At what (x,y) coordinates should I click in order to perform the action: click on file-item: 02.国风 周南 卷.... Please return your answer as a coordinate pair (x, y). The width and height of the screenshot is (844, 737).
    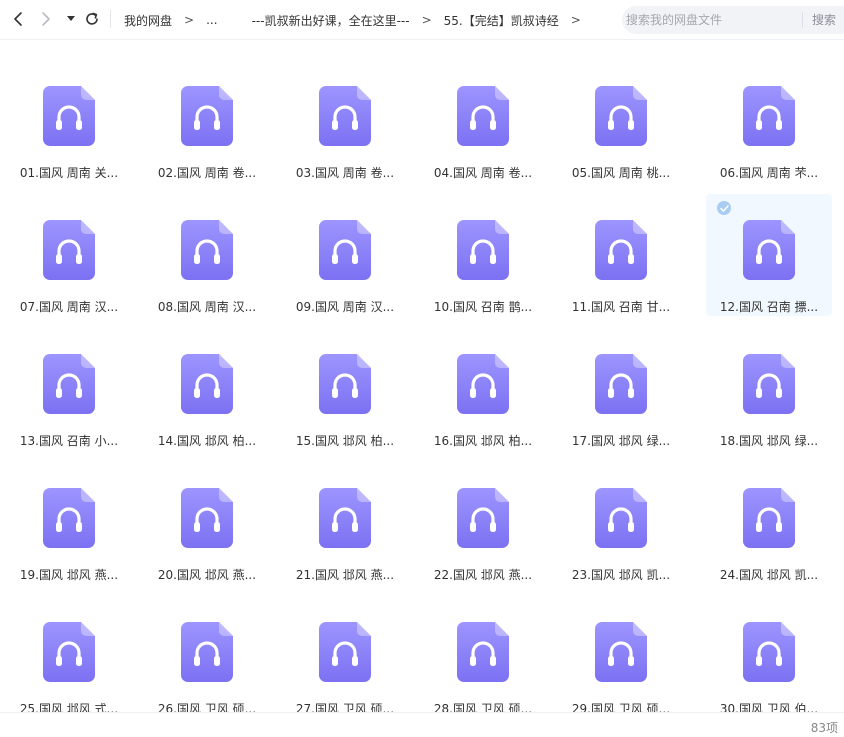
    Looking at the image, I should click on (207, 121).